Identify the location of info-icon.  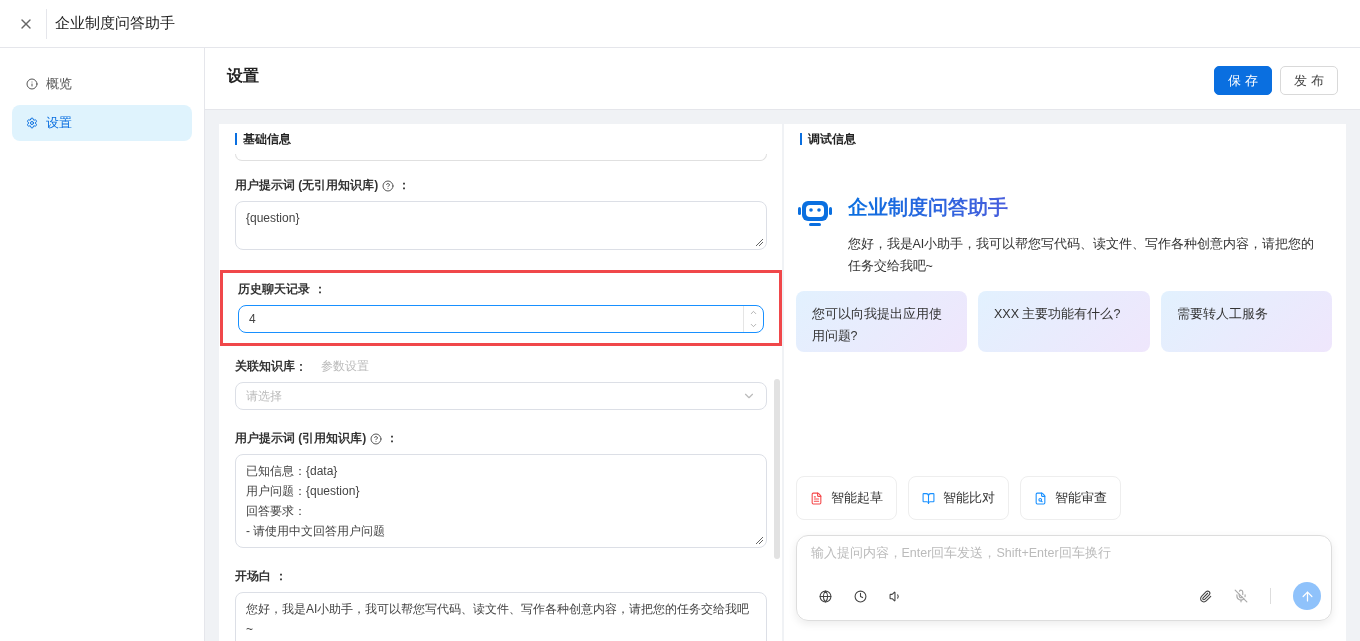
(32, 84).